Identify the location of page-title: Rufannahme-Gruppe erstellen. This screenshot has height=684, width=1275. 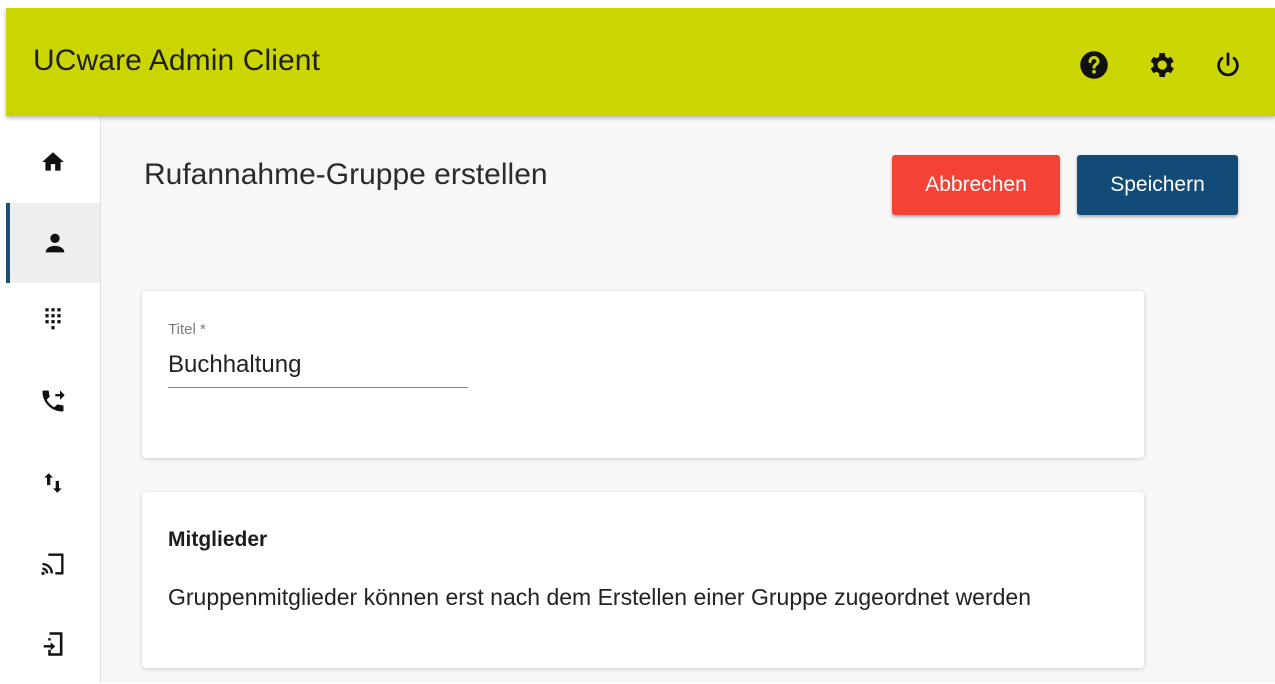
(346, 174).